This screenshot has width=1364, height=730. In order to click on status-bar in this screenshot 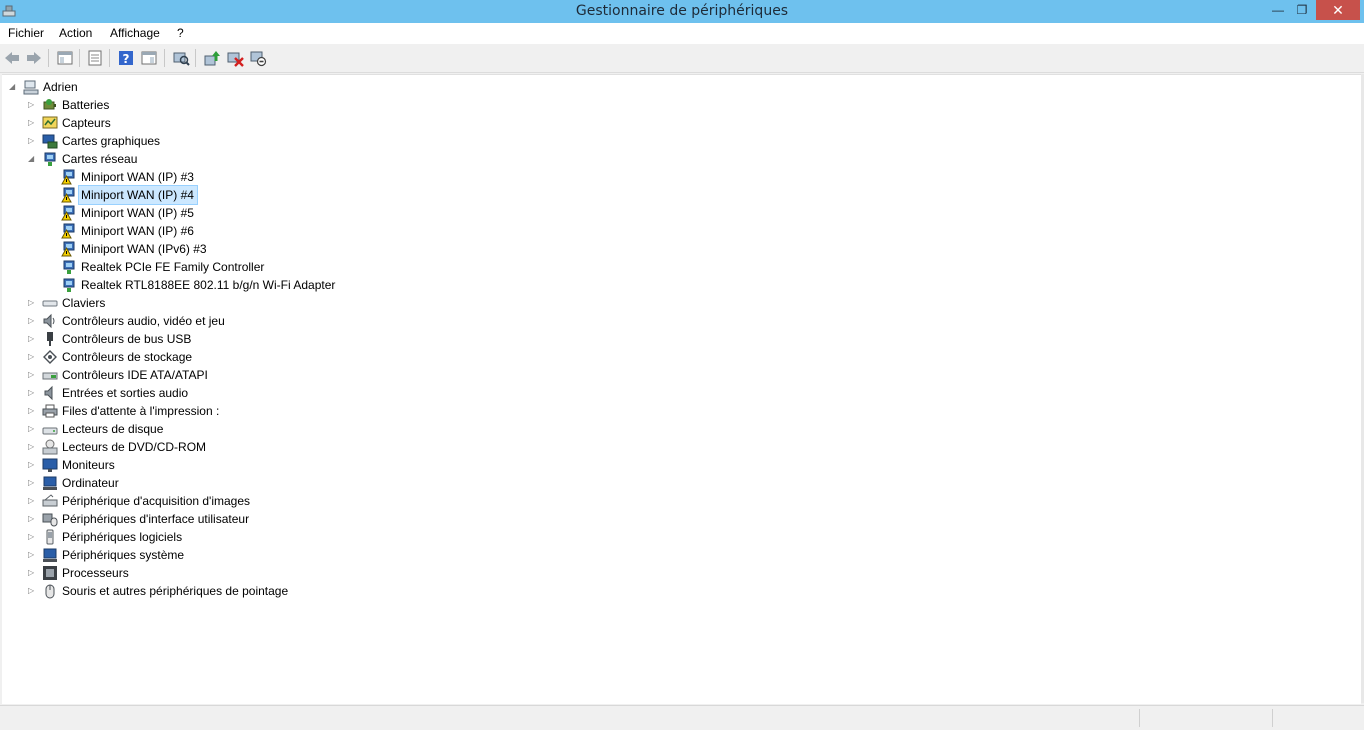, I will do `click(682, 717)`.